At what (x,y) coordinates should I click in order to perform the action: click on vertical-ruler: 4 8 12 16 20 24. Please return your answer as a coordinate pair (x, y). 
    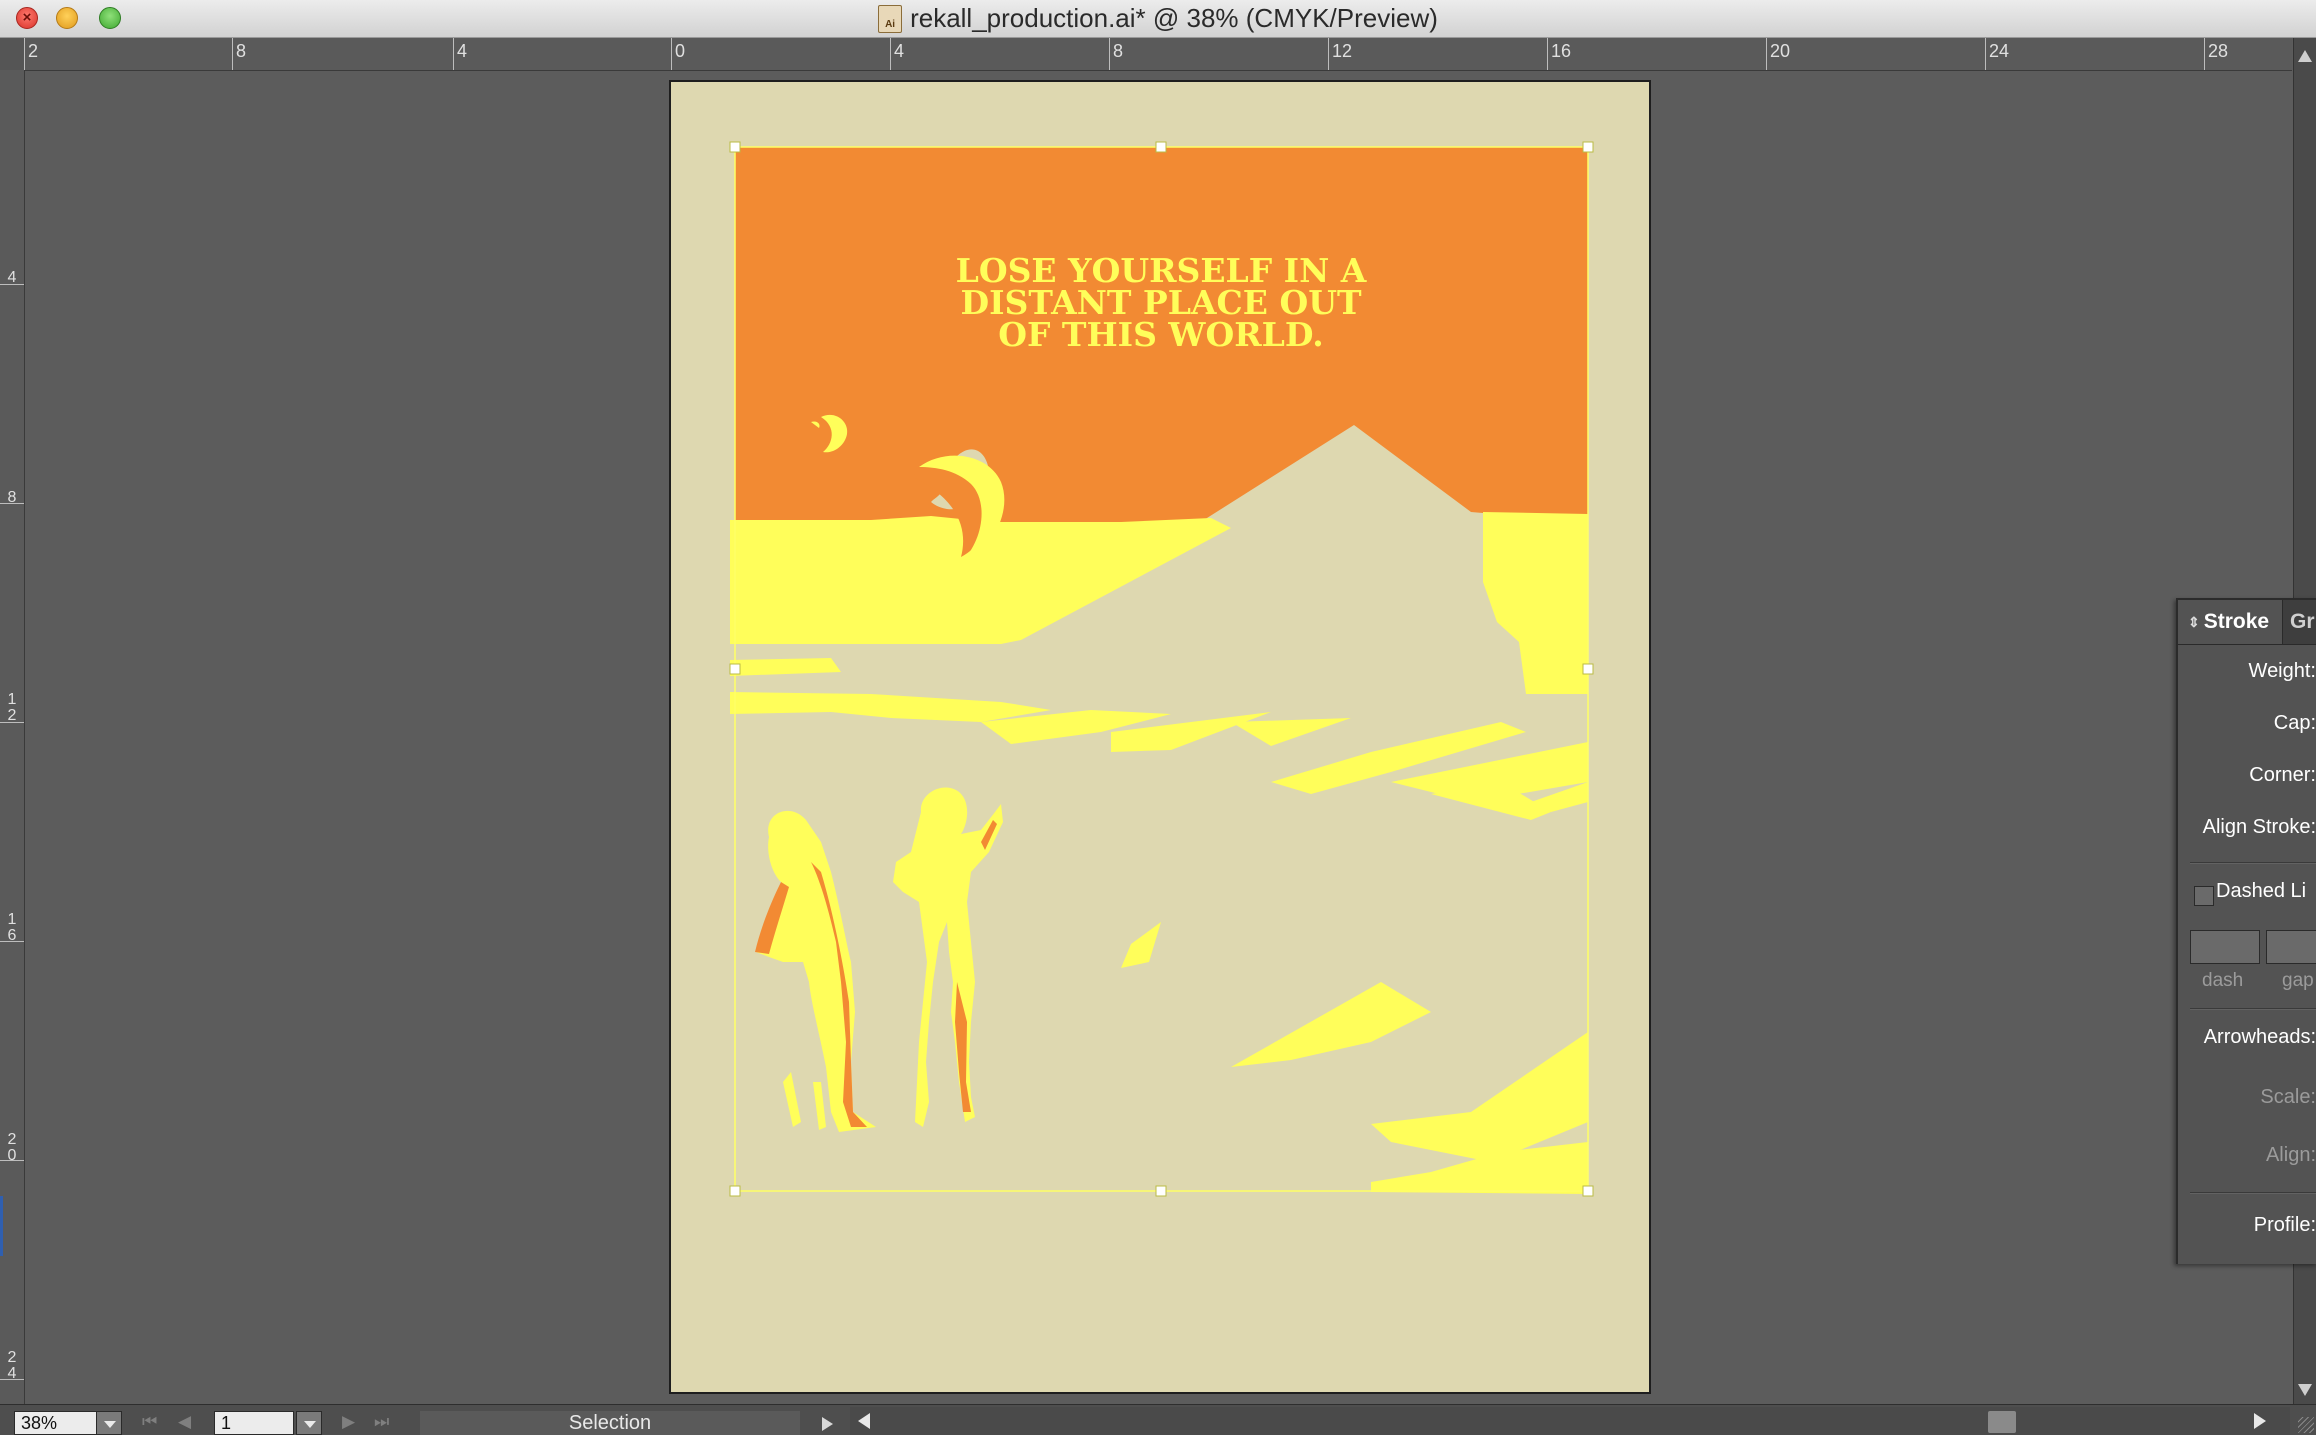
    Looking at the image, I should click on (12, 737).